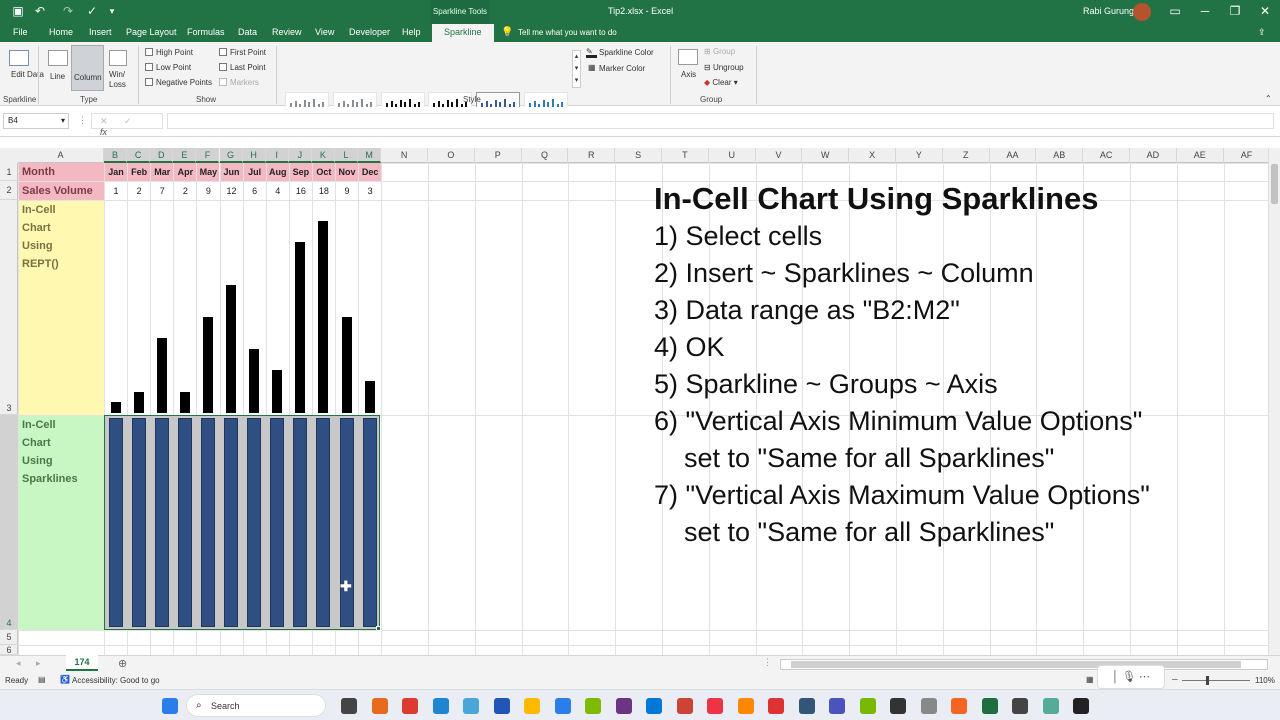 The image size is (1280, 720). I want to click on tab-developer: Developer, so click(369, 32).